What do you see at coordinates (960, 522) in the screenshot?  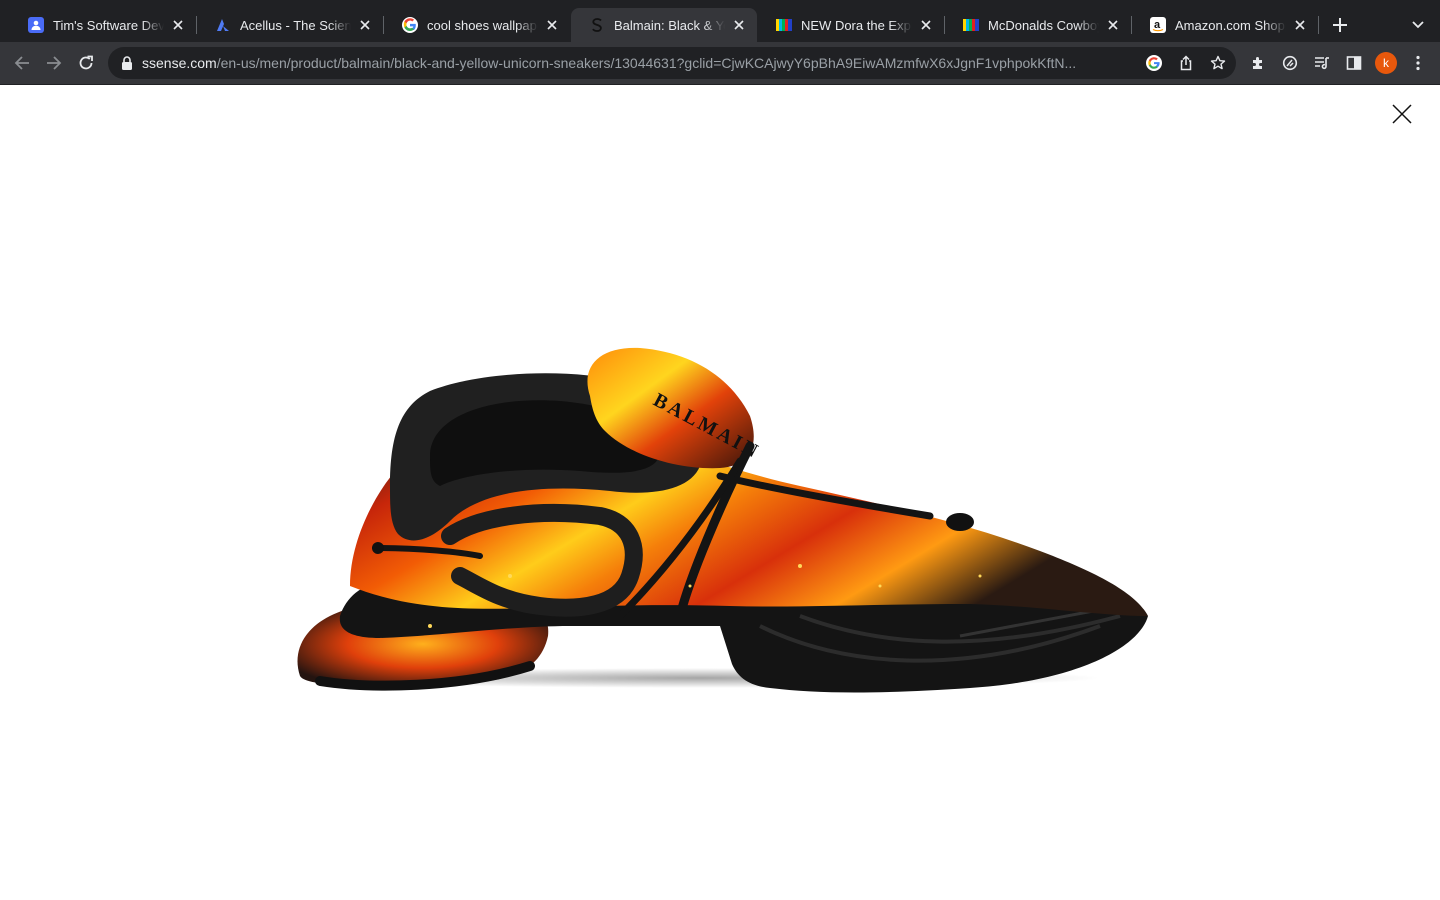 I see `lace-toggle` at bounding box center [960, 522].